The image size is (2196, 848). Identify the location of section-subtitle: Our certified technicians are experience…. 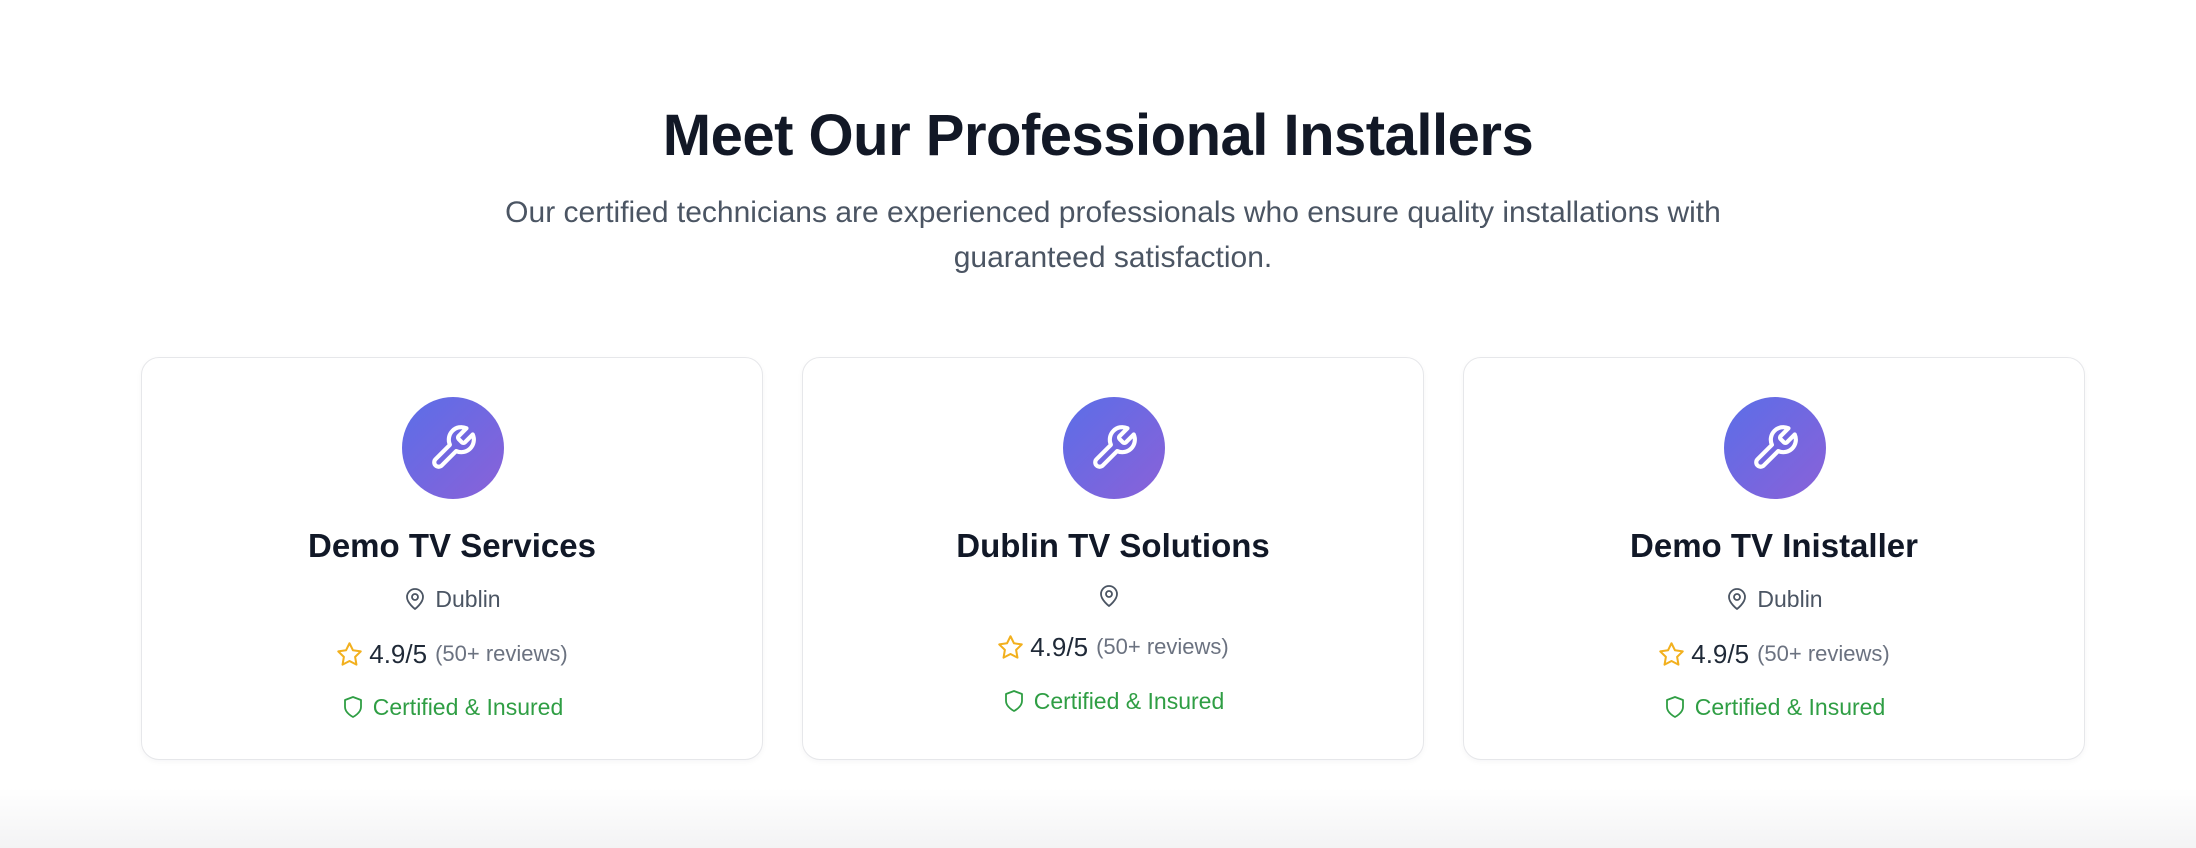
(1113, 235).